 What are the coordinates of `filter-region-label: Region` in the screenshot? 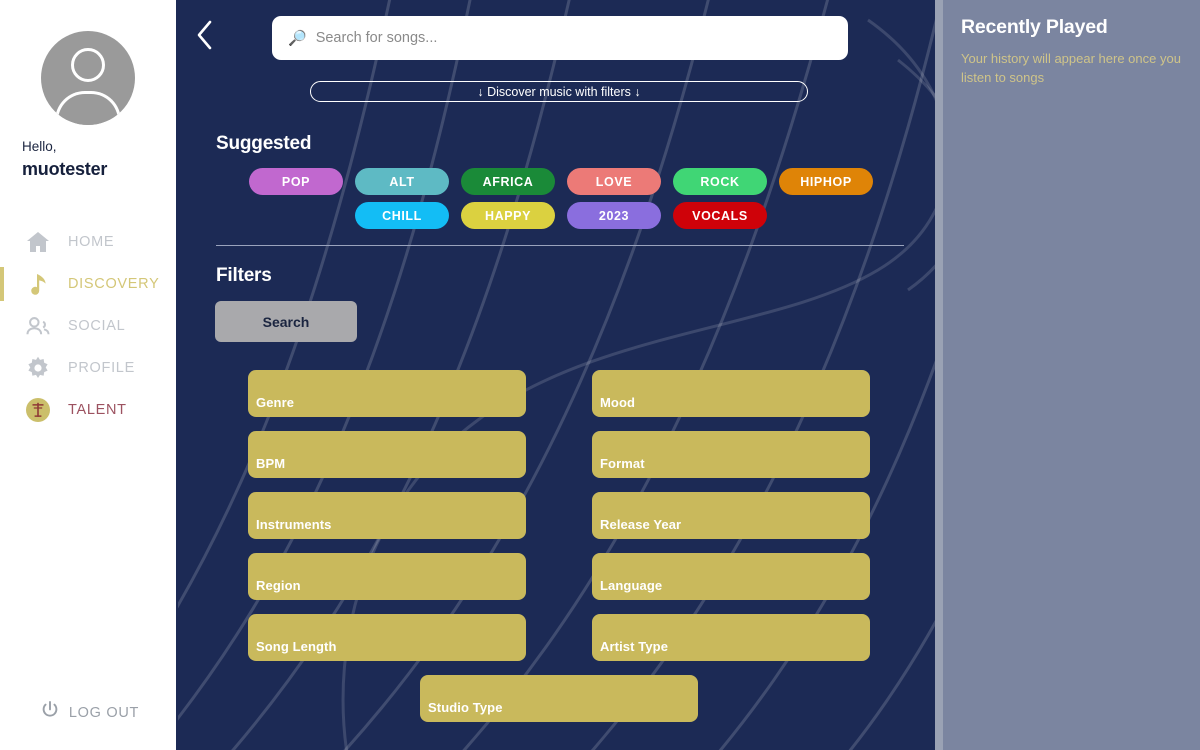 It's located at (278, 585).